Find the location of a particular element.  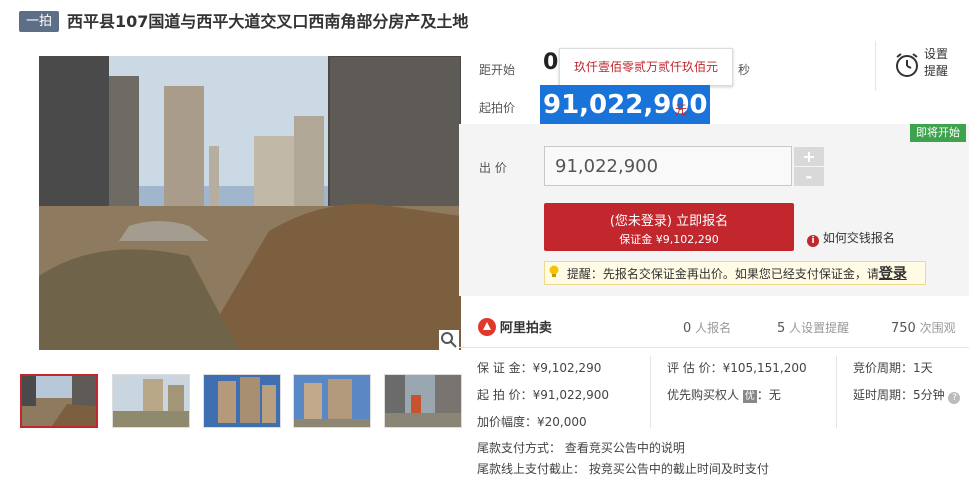

ali-auction-logo-icon is located at coordinates (487, 327).